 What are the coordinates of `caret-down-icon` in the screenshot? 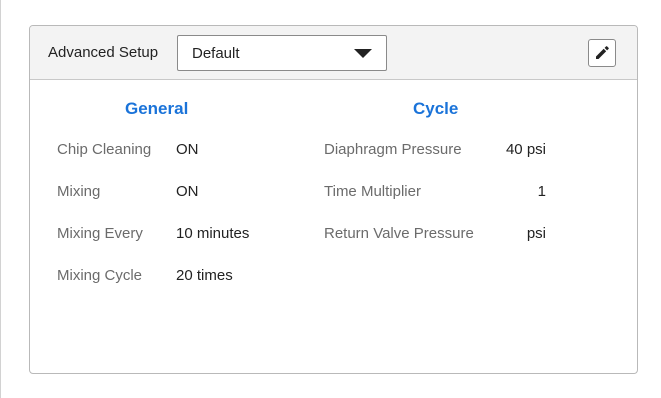 It's located at (363, 53).